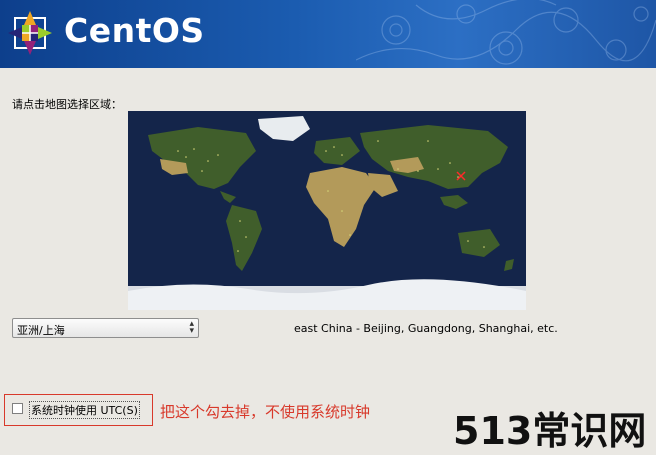 The height and width of the screenshot is (455, 656). What do you see at coordinates (265, 412) in the screenshot?
I see `annotation-note: 把这个勾去掉，不使用系统时钟` at bounding box center [265, 412].